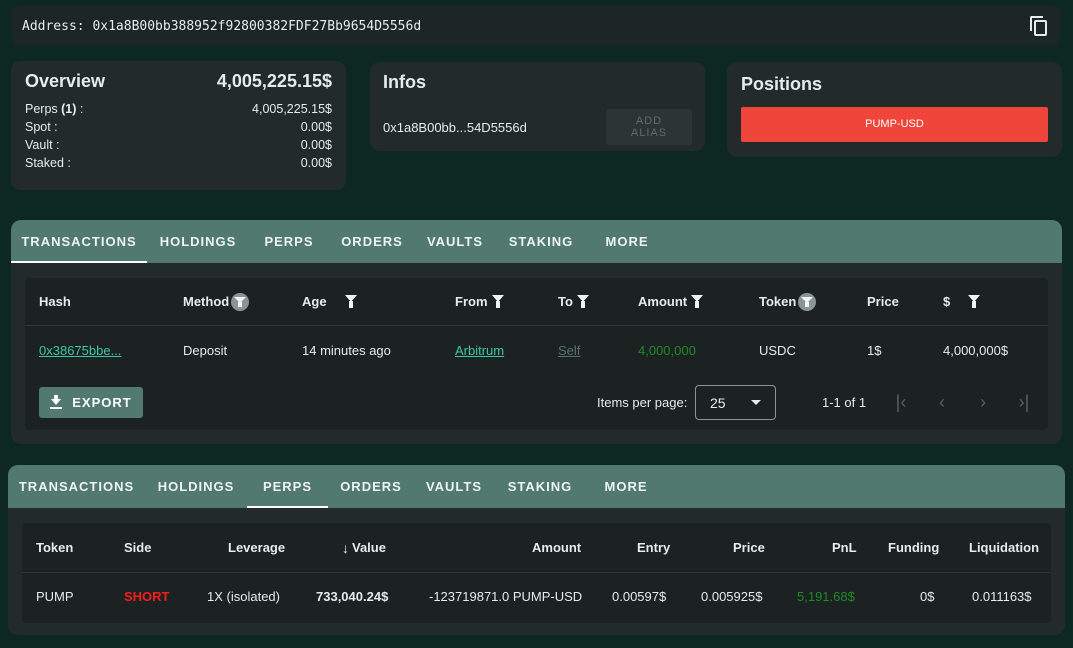  What do you see at coordinates (178, 109) in the screenshot?
I see `overview-row-perps: Perps (1) : 4,005,225.15$` at bounding box center [178, 109].